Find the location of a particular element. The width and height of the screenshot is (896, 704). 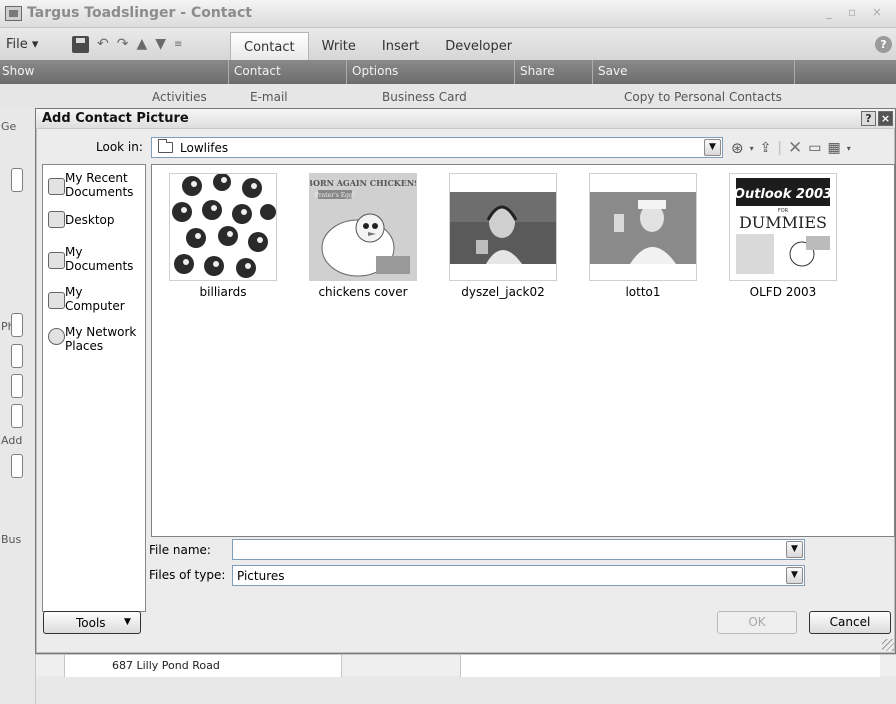

ribbon-group-labels: Show Contact Options Share Save is located at coordinates (448, 72).